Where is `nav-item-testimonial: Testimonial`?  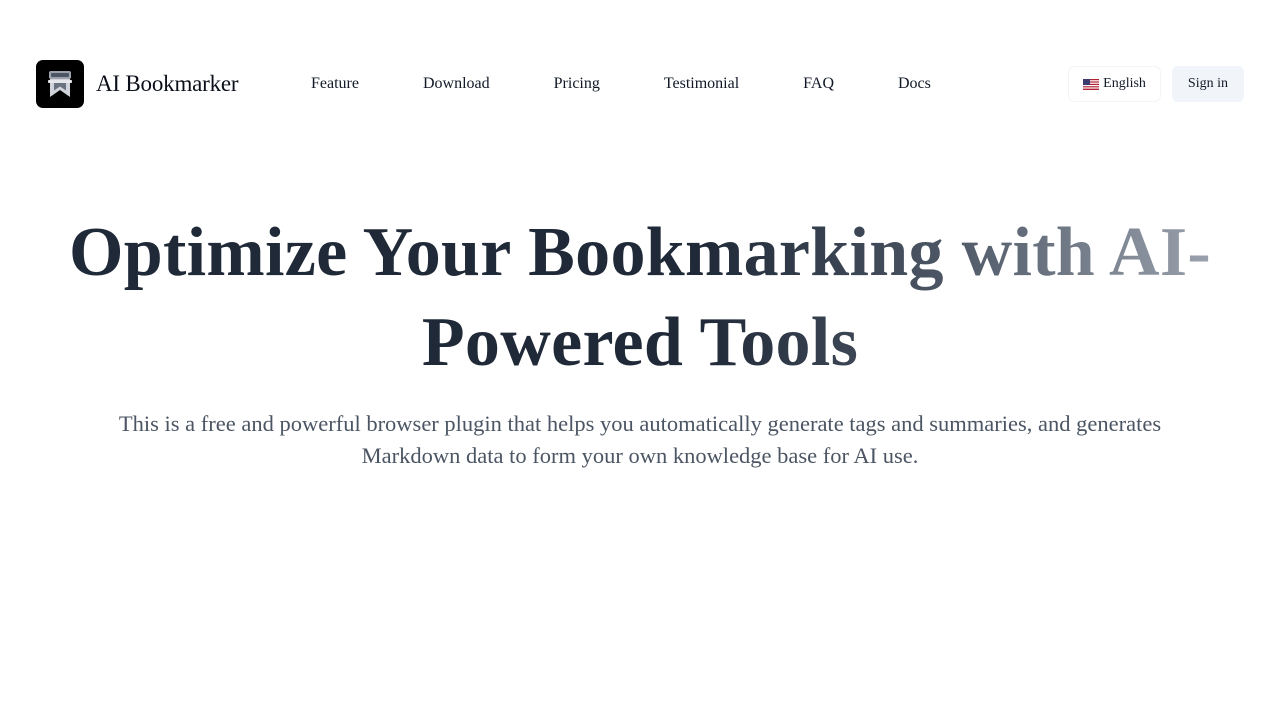
nav-item-testimonial: Testimonial is located at coordinates (701, 84).